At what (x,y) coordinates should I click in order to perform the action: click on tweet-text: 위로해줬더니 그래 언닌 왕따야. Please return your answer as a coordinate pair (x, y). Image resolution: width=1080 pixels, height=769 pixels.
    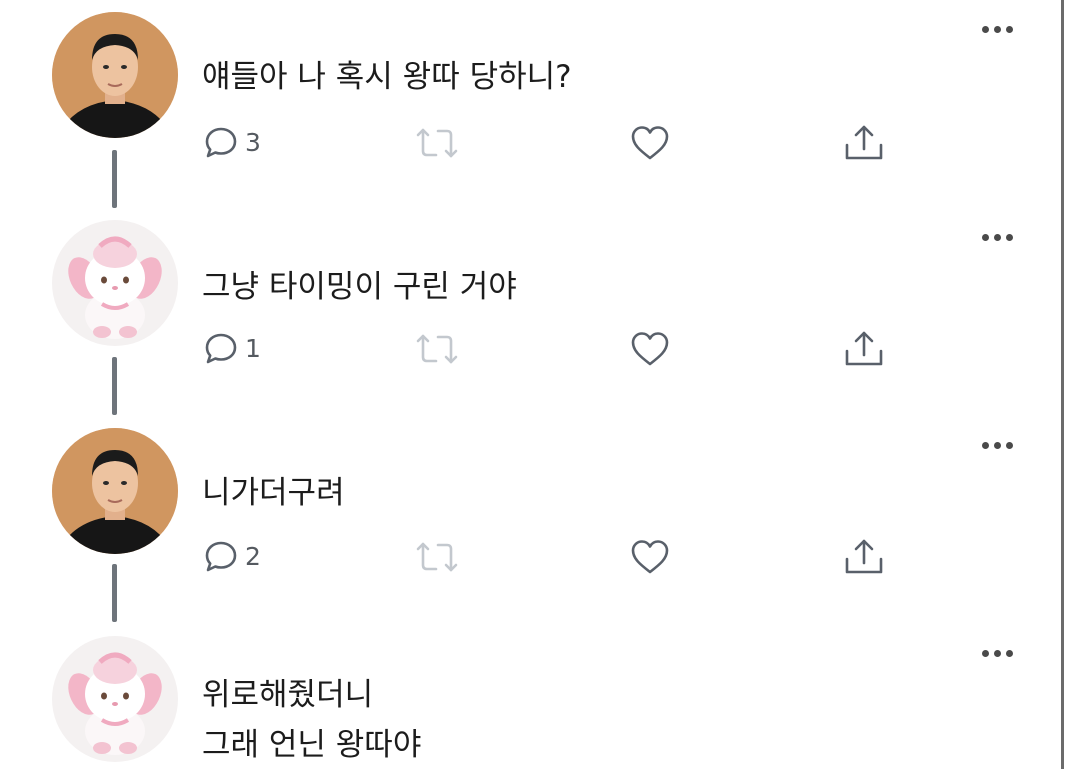
    Looking at the image, I should click on (311, 719).